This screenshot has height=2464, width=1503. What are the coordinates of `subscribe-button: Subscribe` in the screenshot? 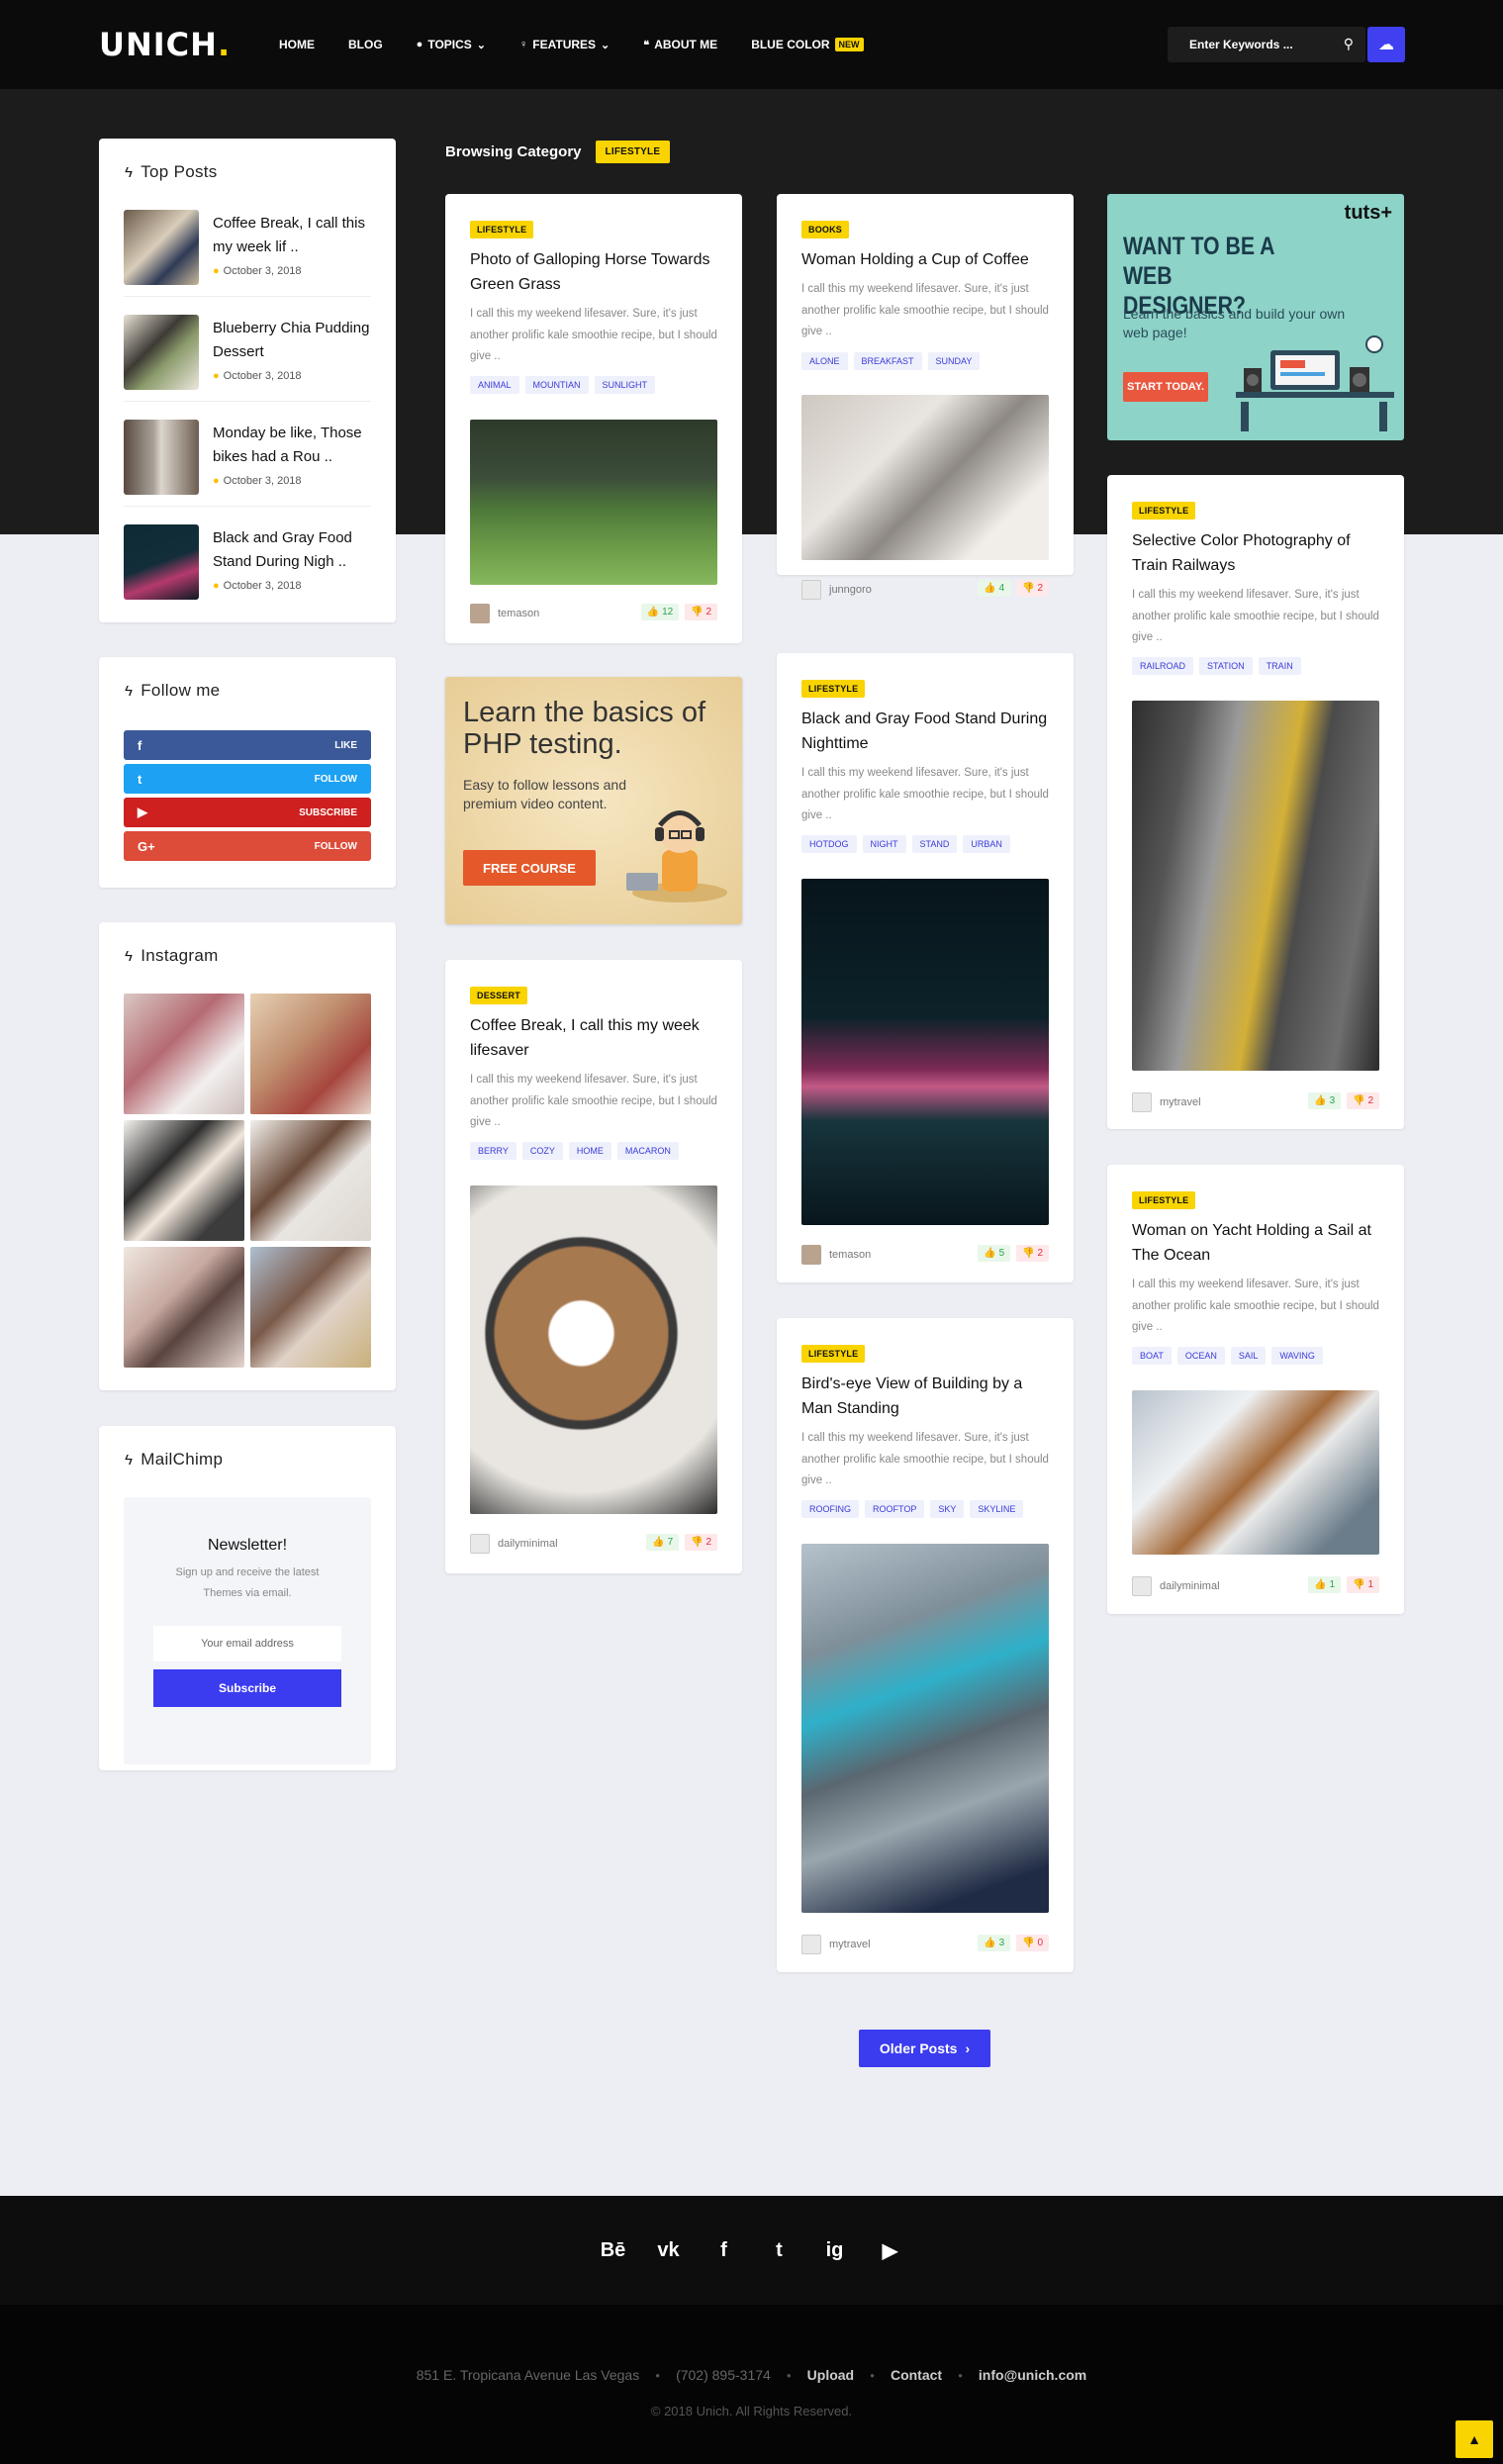 It's located at (247, 1688).